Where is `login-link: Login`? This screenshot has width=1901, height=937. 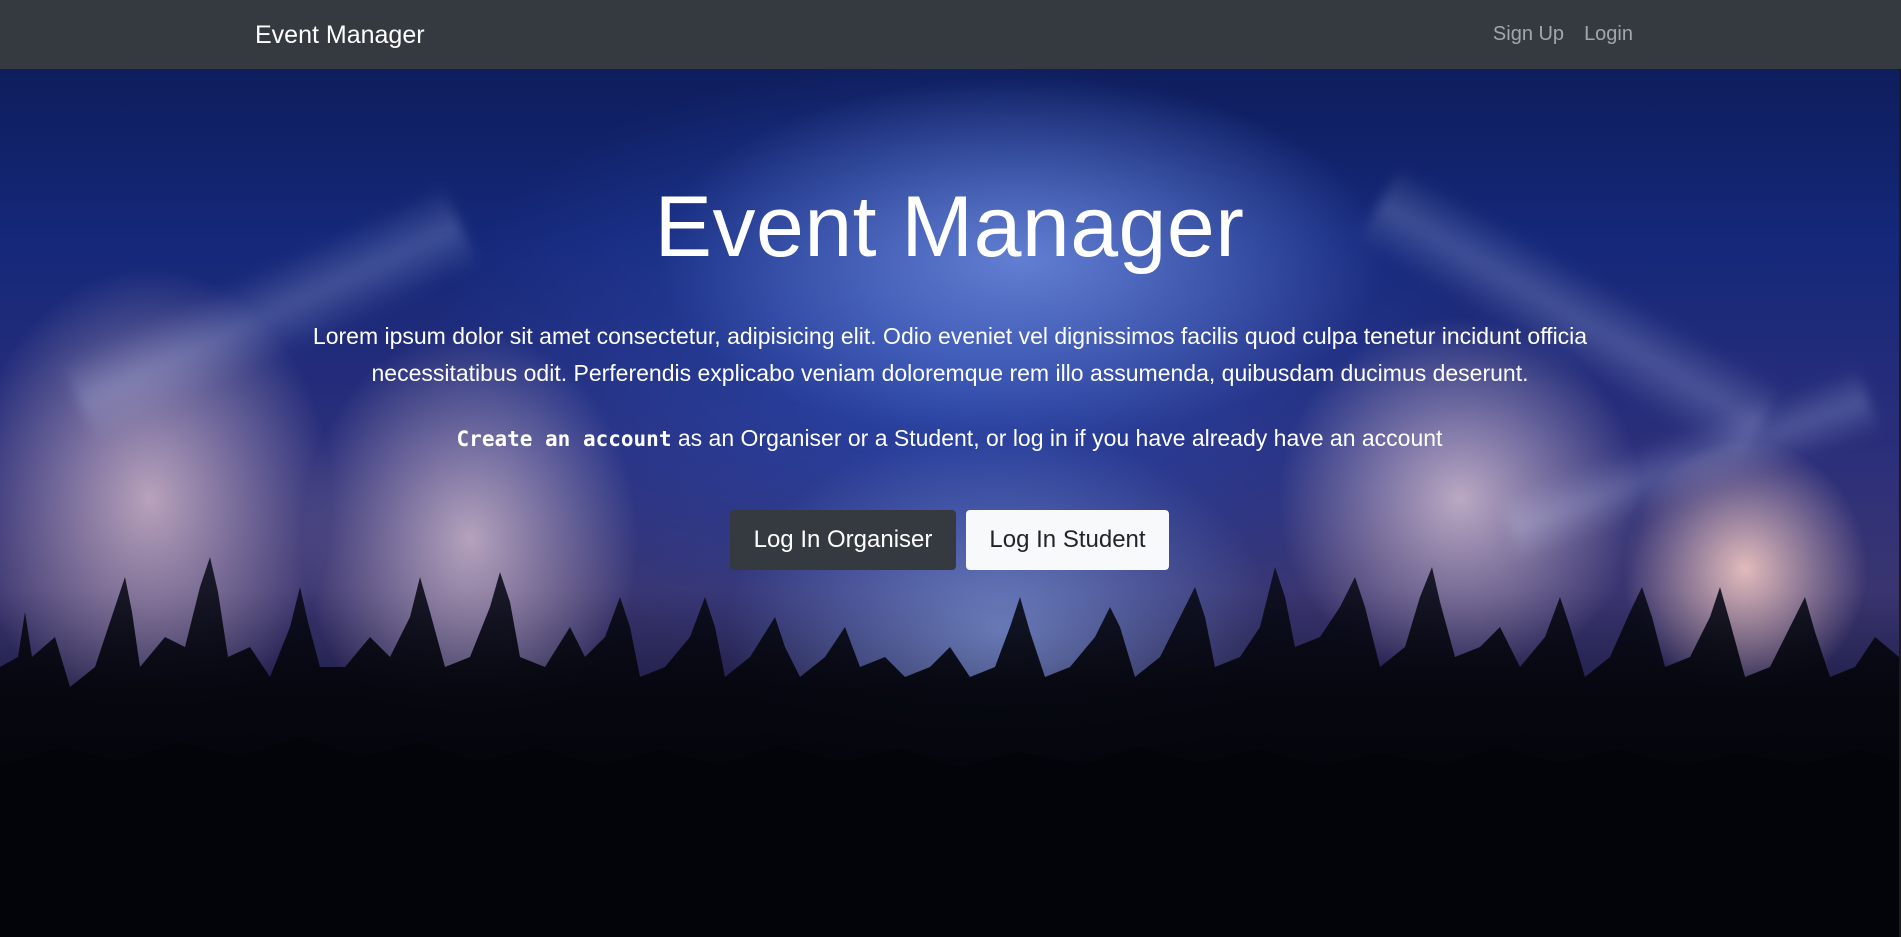
login-link: Login is located at coordinates (1608, 34).